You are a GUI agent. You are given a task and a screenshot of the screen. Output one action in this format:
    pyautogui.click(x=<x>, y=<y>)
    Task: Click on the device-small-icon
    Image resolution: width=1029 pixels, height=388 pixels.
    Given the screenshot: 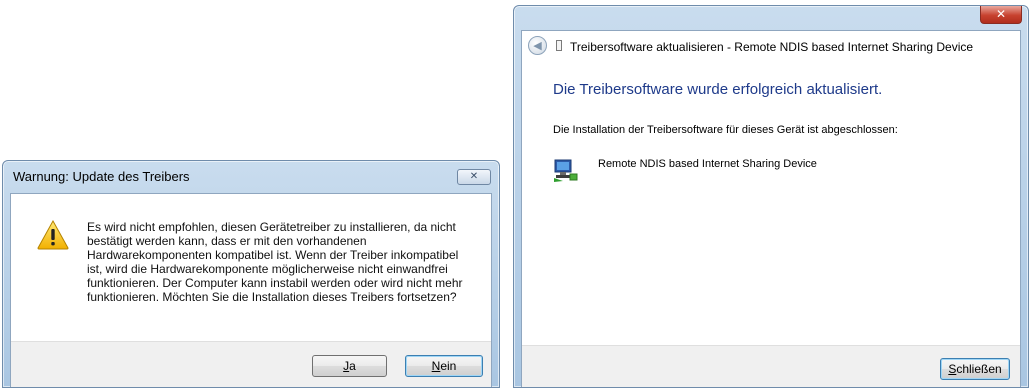 What is the action you would take?
    pyautogui.click(x=559, y=45)
    